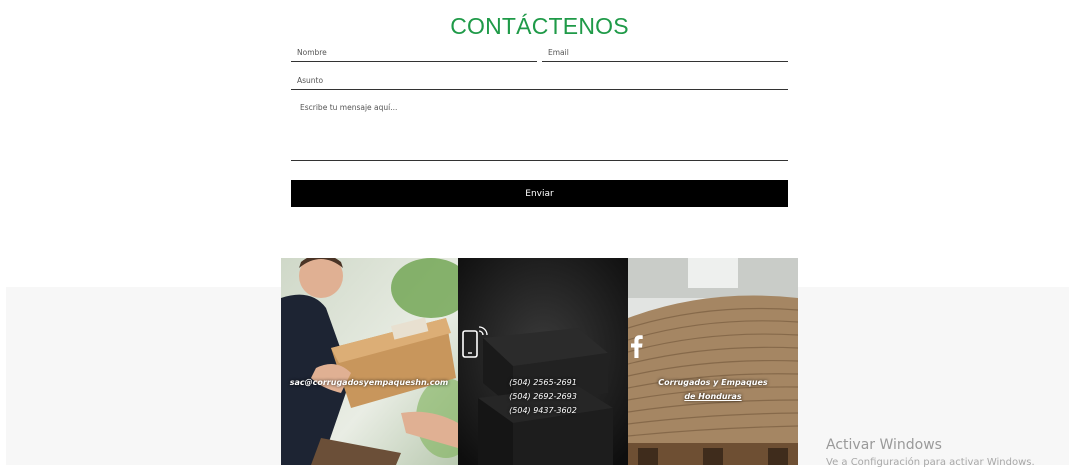  Describe the element at coordinates (884, 445) in the screenshot. I see `windows-activation-title: Activar Windows` at that location.